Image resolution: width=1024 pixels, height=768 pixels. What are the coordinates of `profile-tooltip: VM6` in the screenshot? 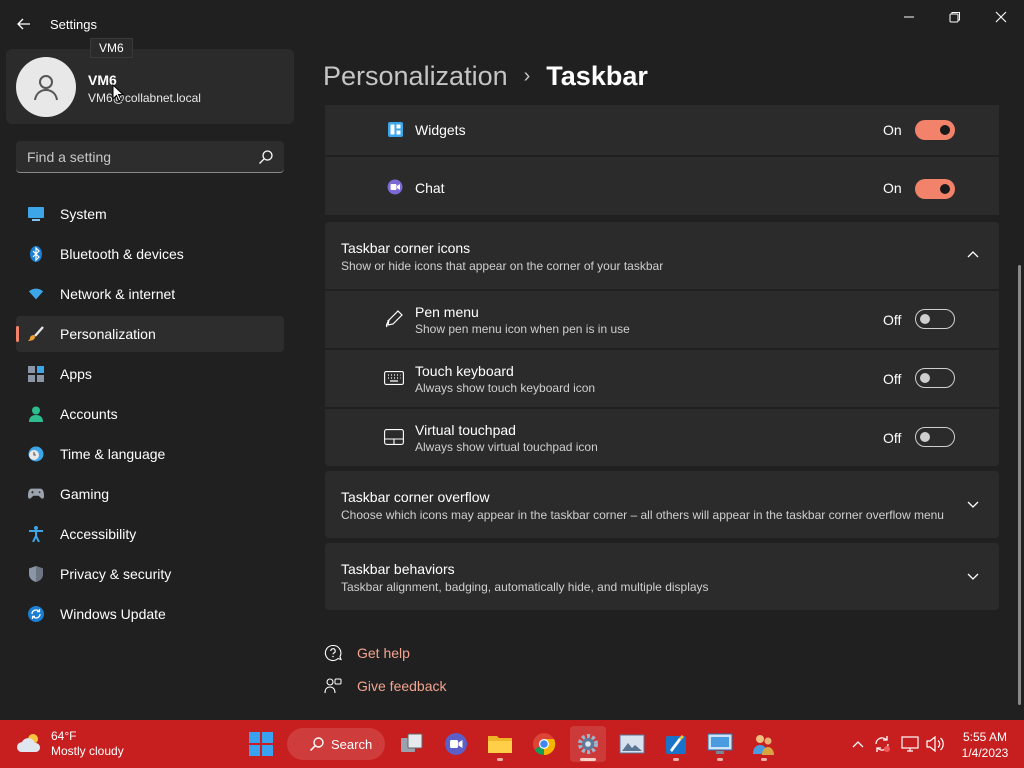 It's located at (111, 48).